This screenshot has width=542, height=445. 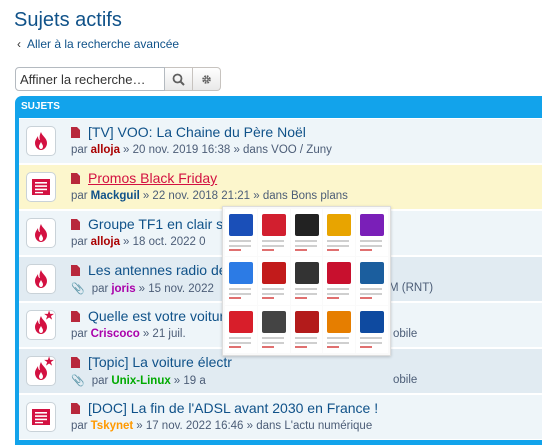 I want to click on topic-title-link: [TV] VOO: La Chaine du Père Noël, so click(x=188, y=132).